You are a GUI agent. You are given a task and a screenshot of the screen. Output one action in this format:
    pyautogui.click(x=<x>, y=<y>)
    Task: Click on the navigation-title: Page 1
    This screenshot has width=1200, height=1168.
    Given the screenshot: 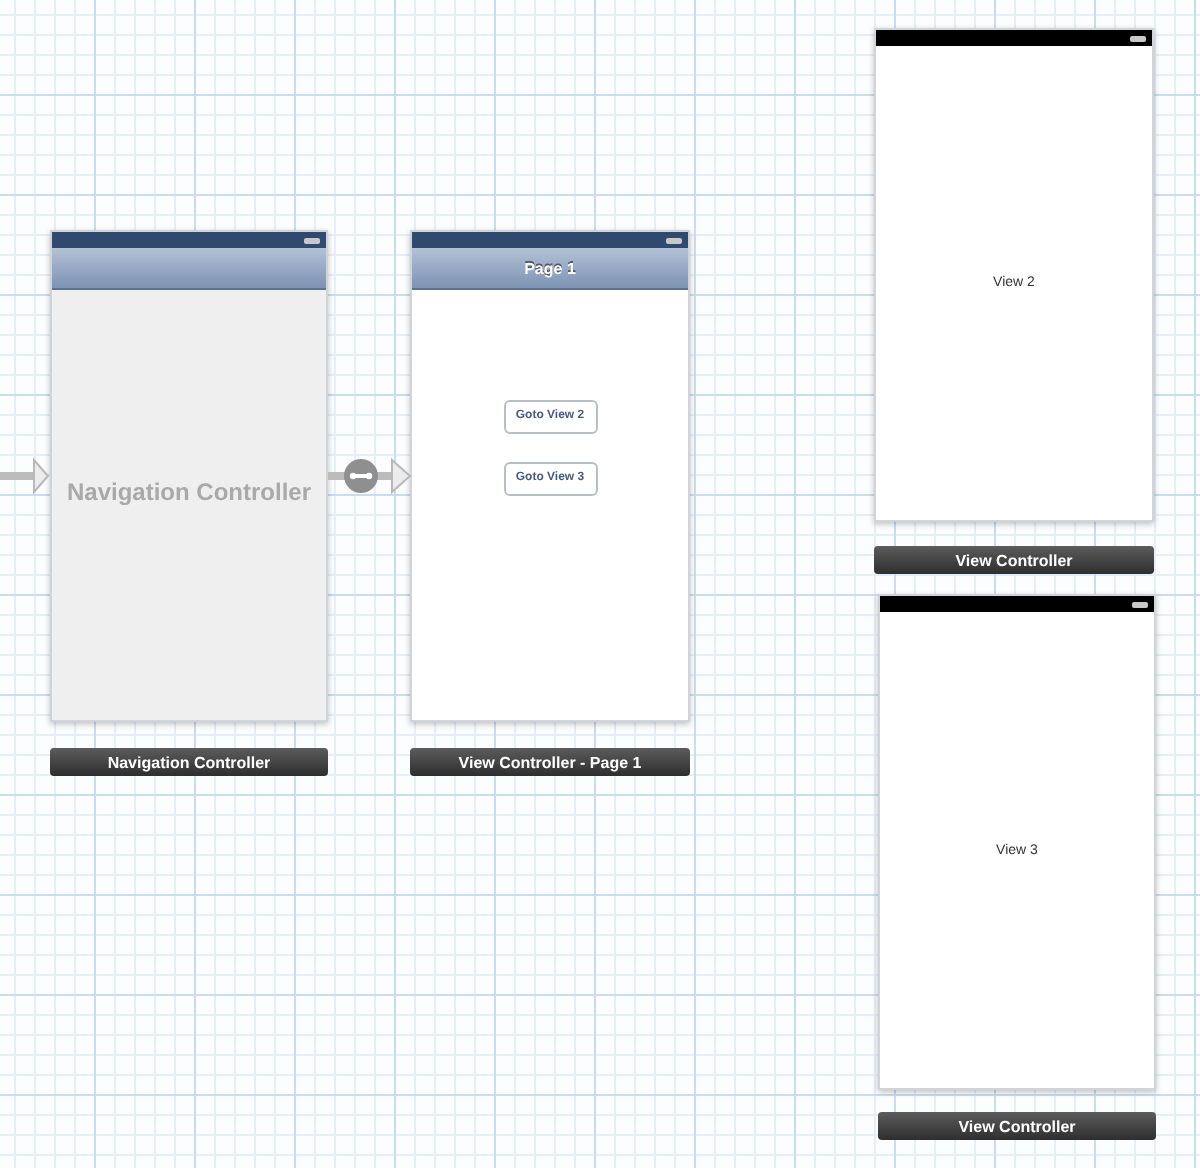 What is the action you would take?
    pyautogui.click(x=550, y=268)
    